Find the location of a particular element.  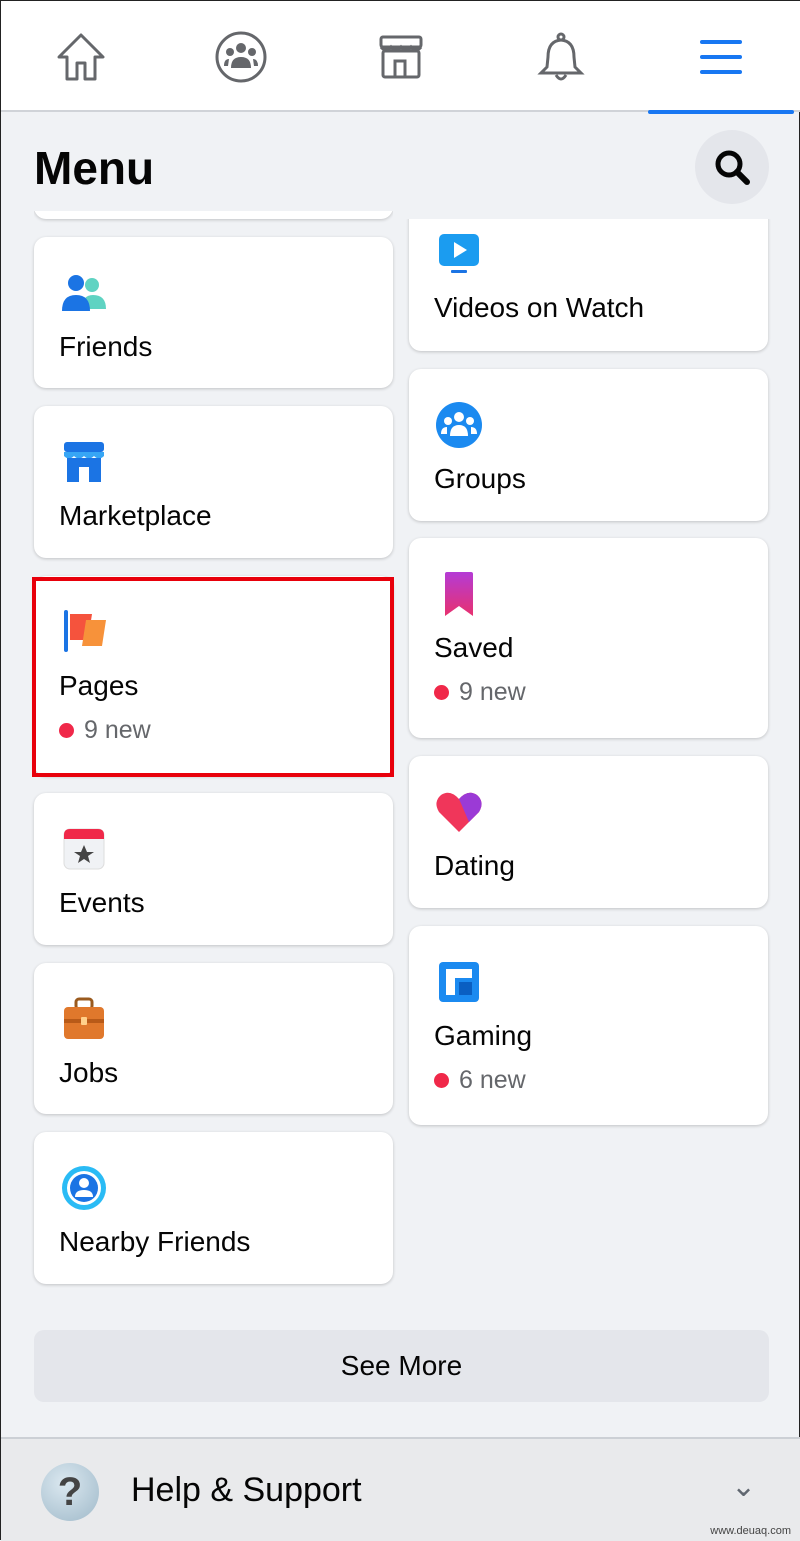

tab-notifications is located at coordinates (561, 56).